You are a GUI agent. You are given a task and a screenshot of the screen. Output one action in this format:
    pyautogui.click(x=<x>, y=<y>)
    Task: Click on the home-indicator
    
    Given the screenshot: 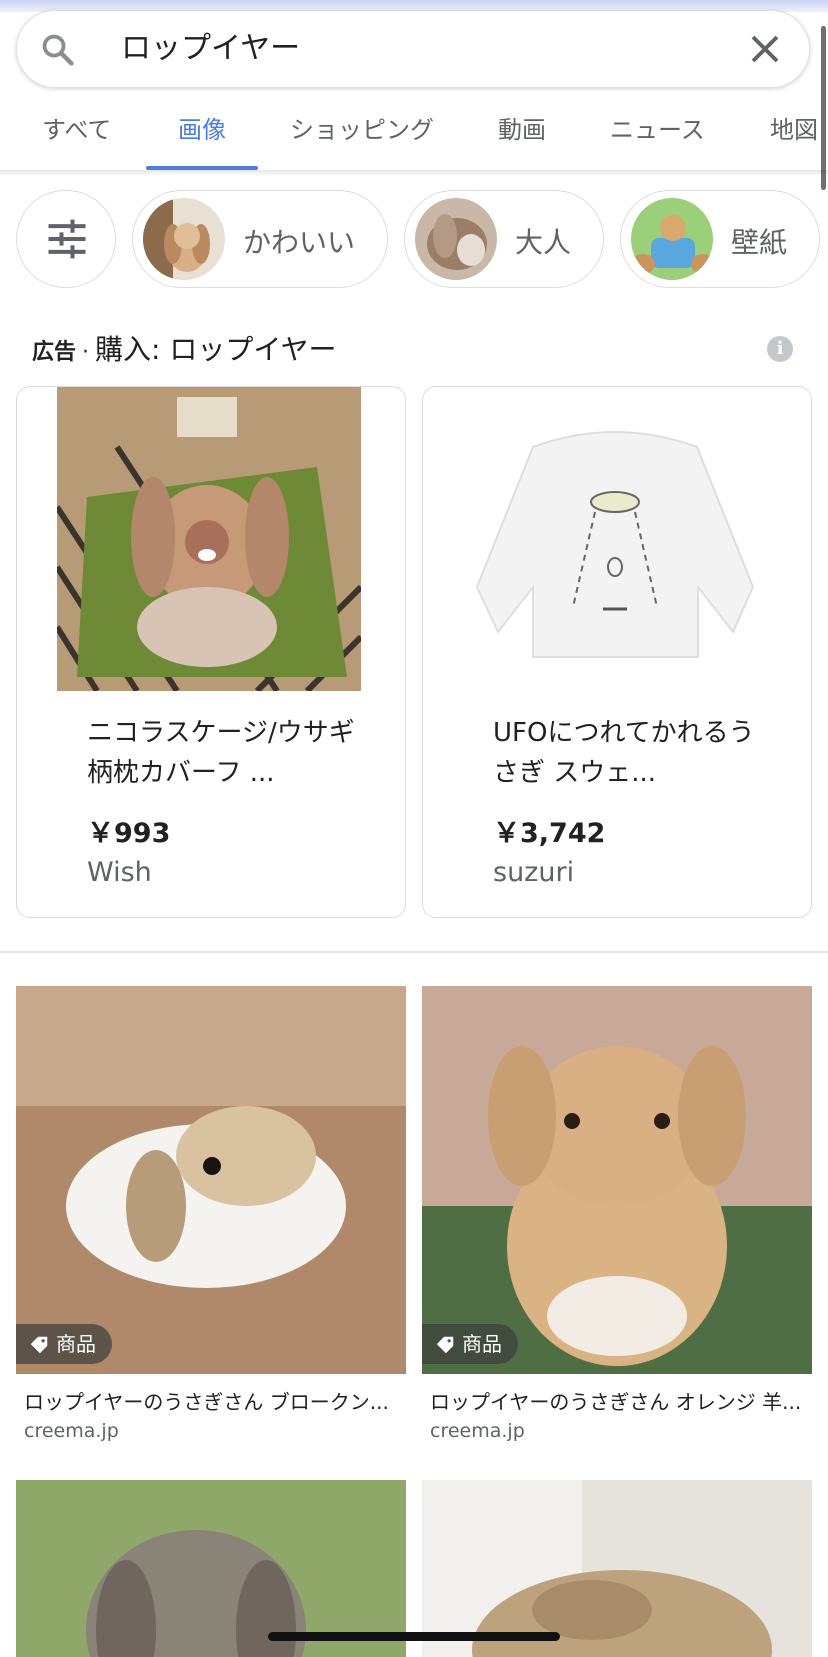 What is the action you would take?
    pyautogui.click(x=414, y=1636)
    